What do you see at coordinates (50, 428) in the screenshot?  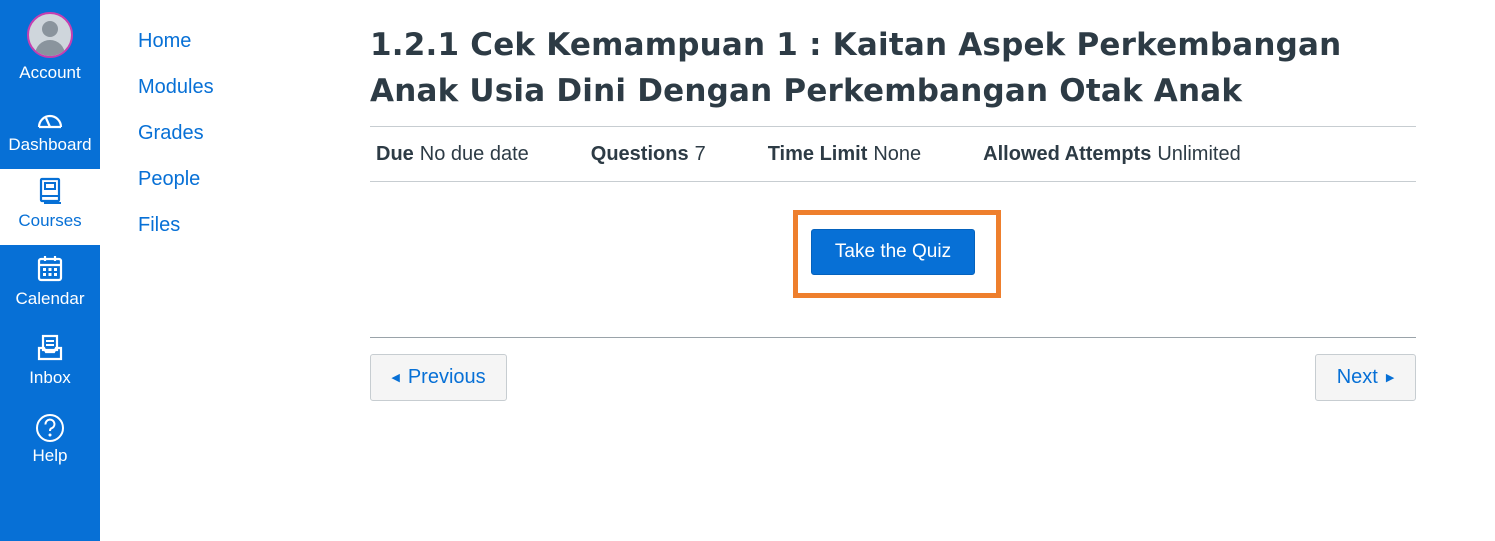 I see `help-icon` at bounding box center [50, 428].